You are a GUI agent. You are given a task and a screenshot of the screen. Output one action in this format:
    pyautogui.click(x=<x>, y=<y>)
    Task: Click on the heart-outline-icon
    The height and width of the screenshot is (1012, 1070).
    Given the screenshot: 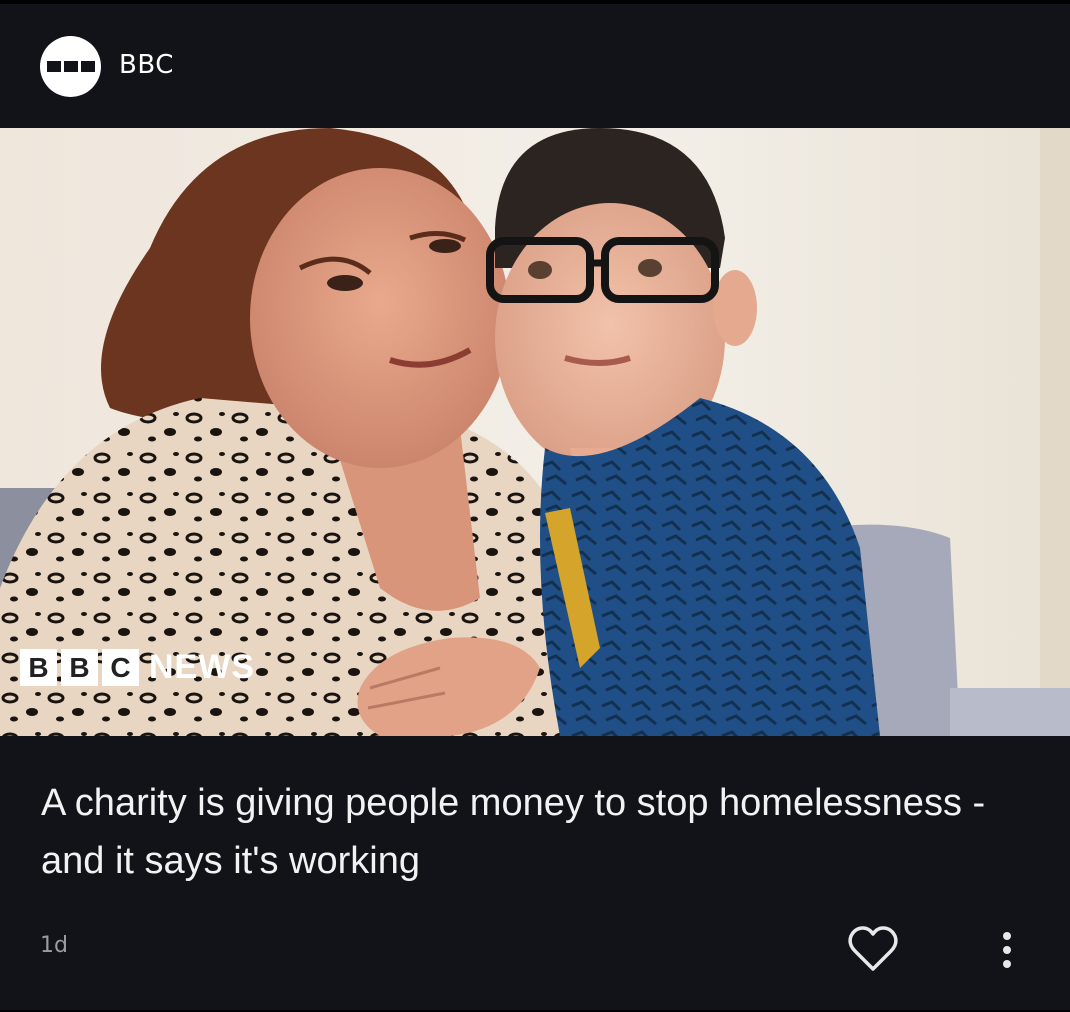 What is the action you would take?
    pyautogui.click(x=873, y=948)
    